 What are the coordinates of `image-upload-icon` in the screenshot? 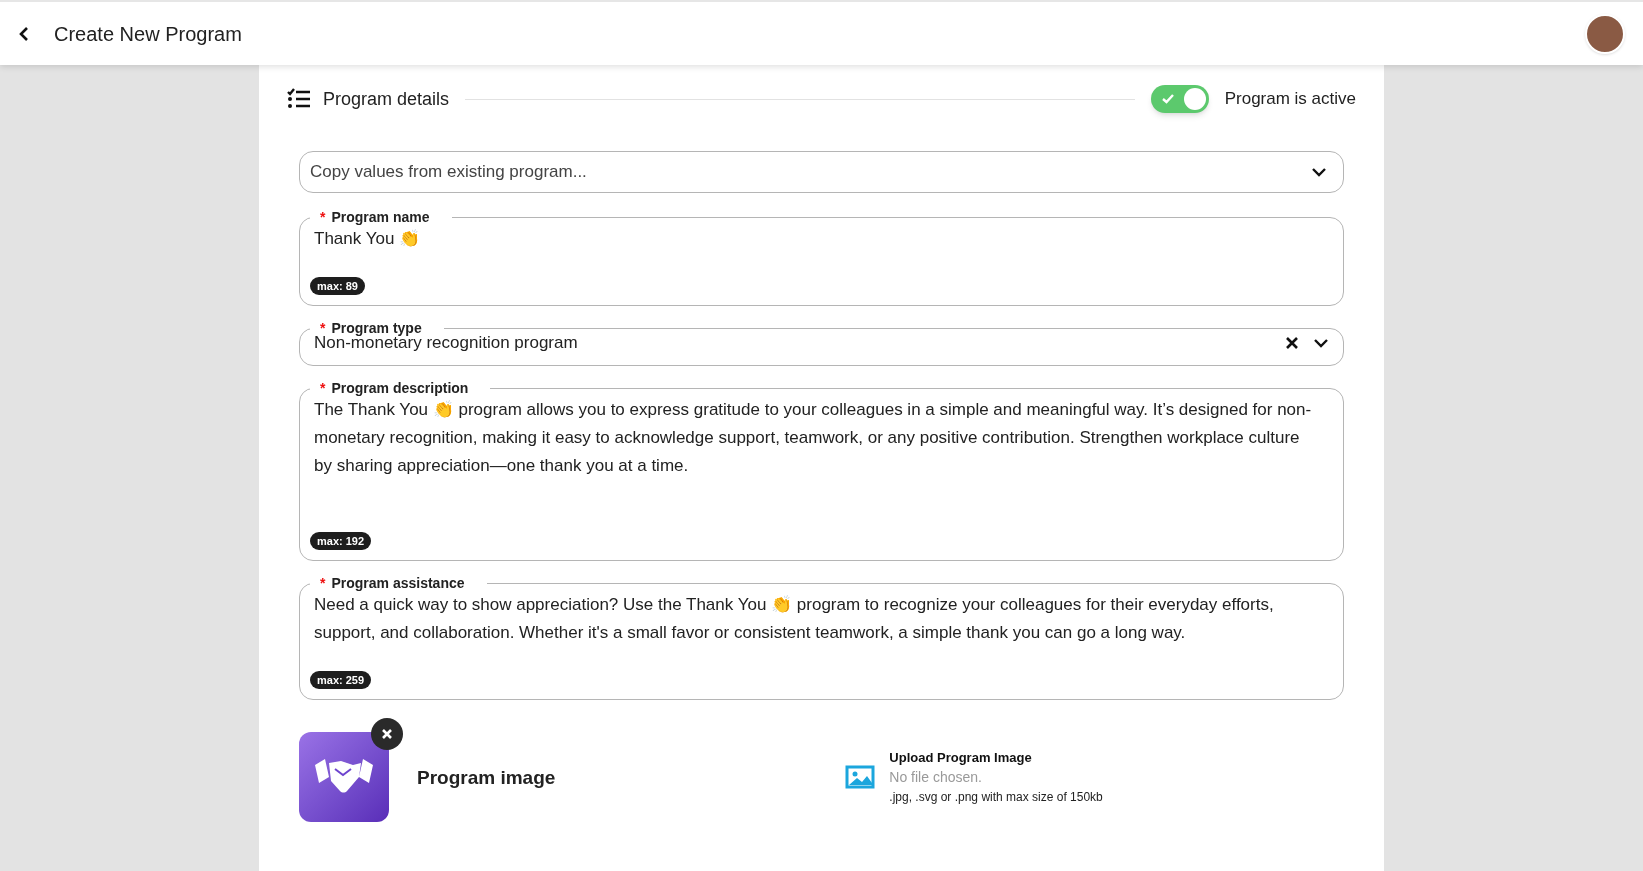 It's located at (860, 777).